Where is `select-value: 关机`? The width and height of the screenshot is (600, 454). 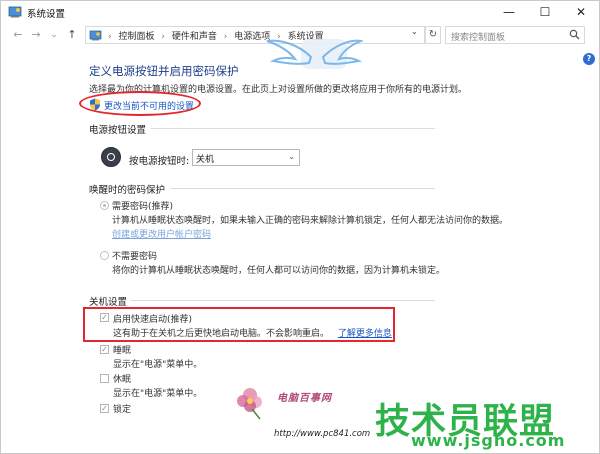 select-value: 关机 is located at coordinates (205, 160).